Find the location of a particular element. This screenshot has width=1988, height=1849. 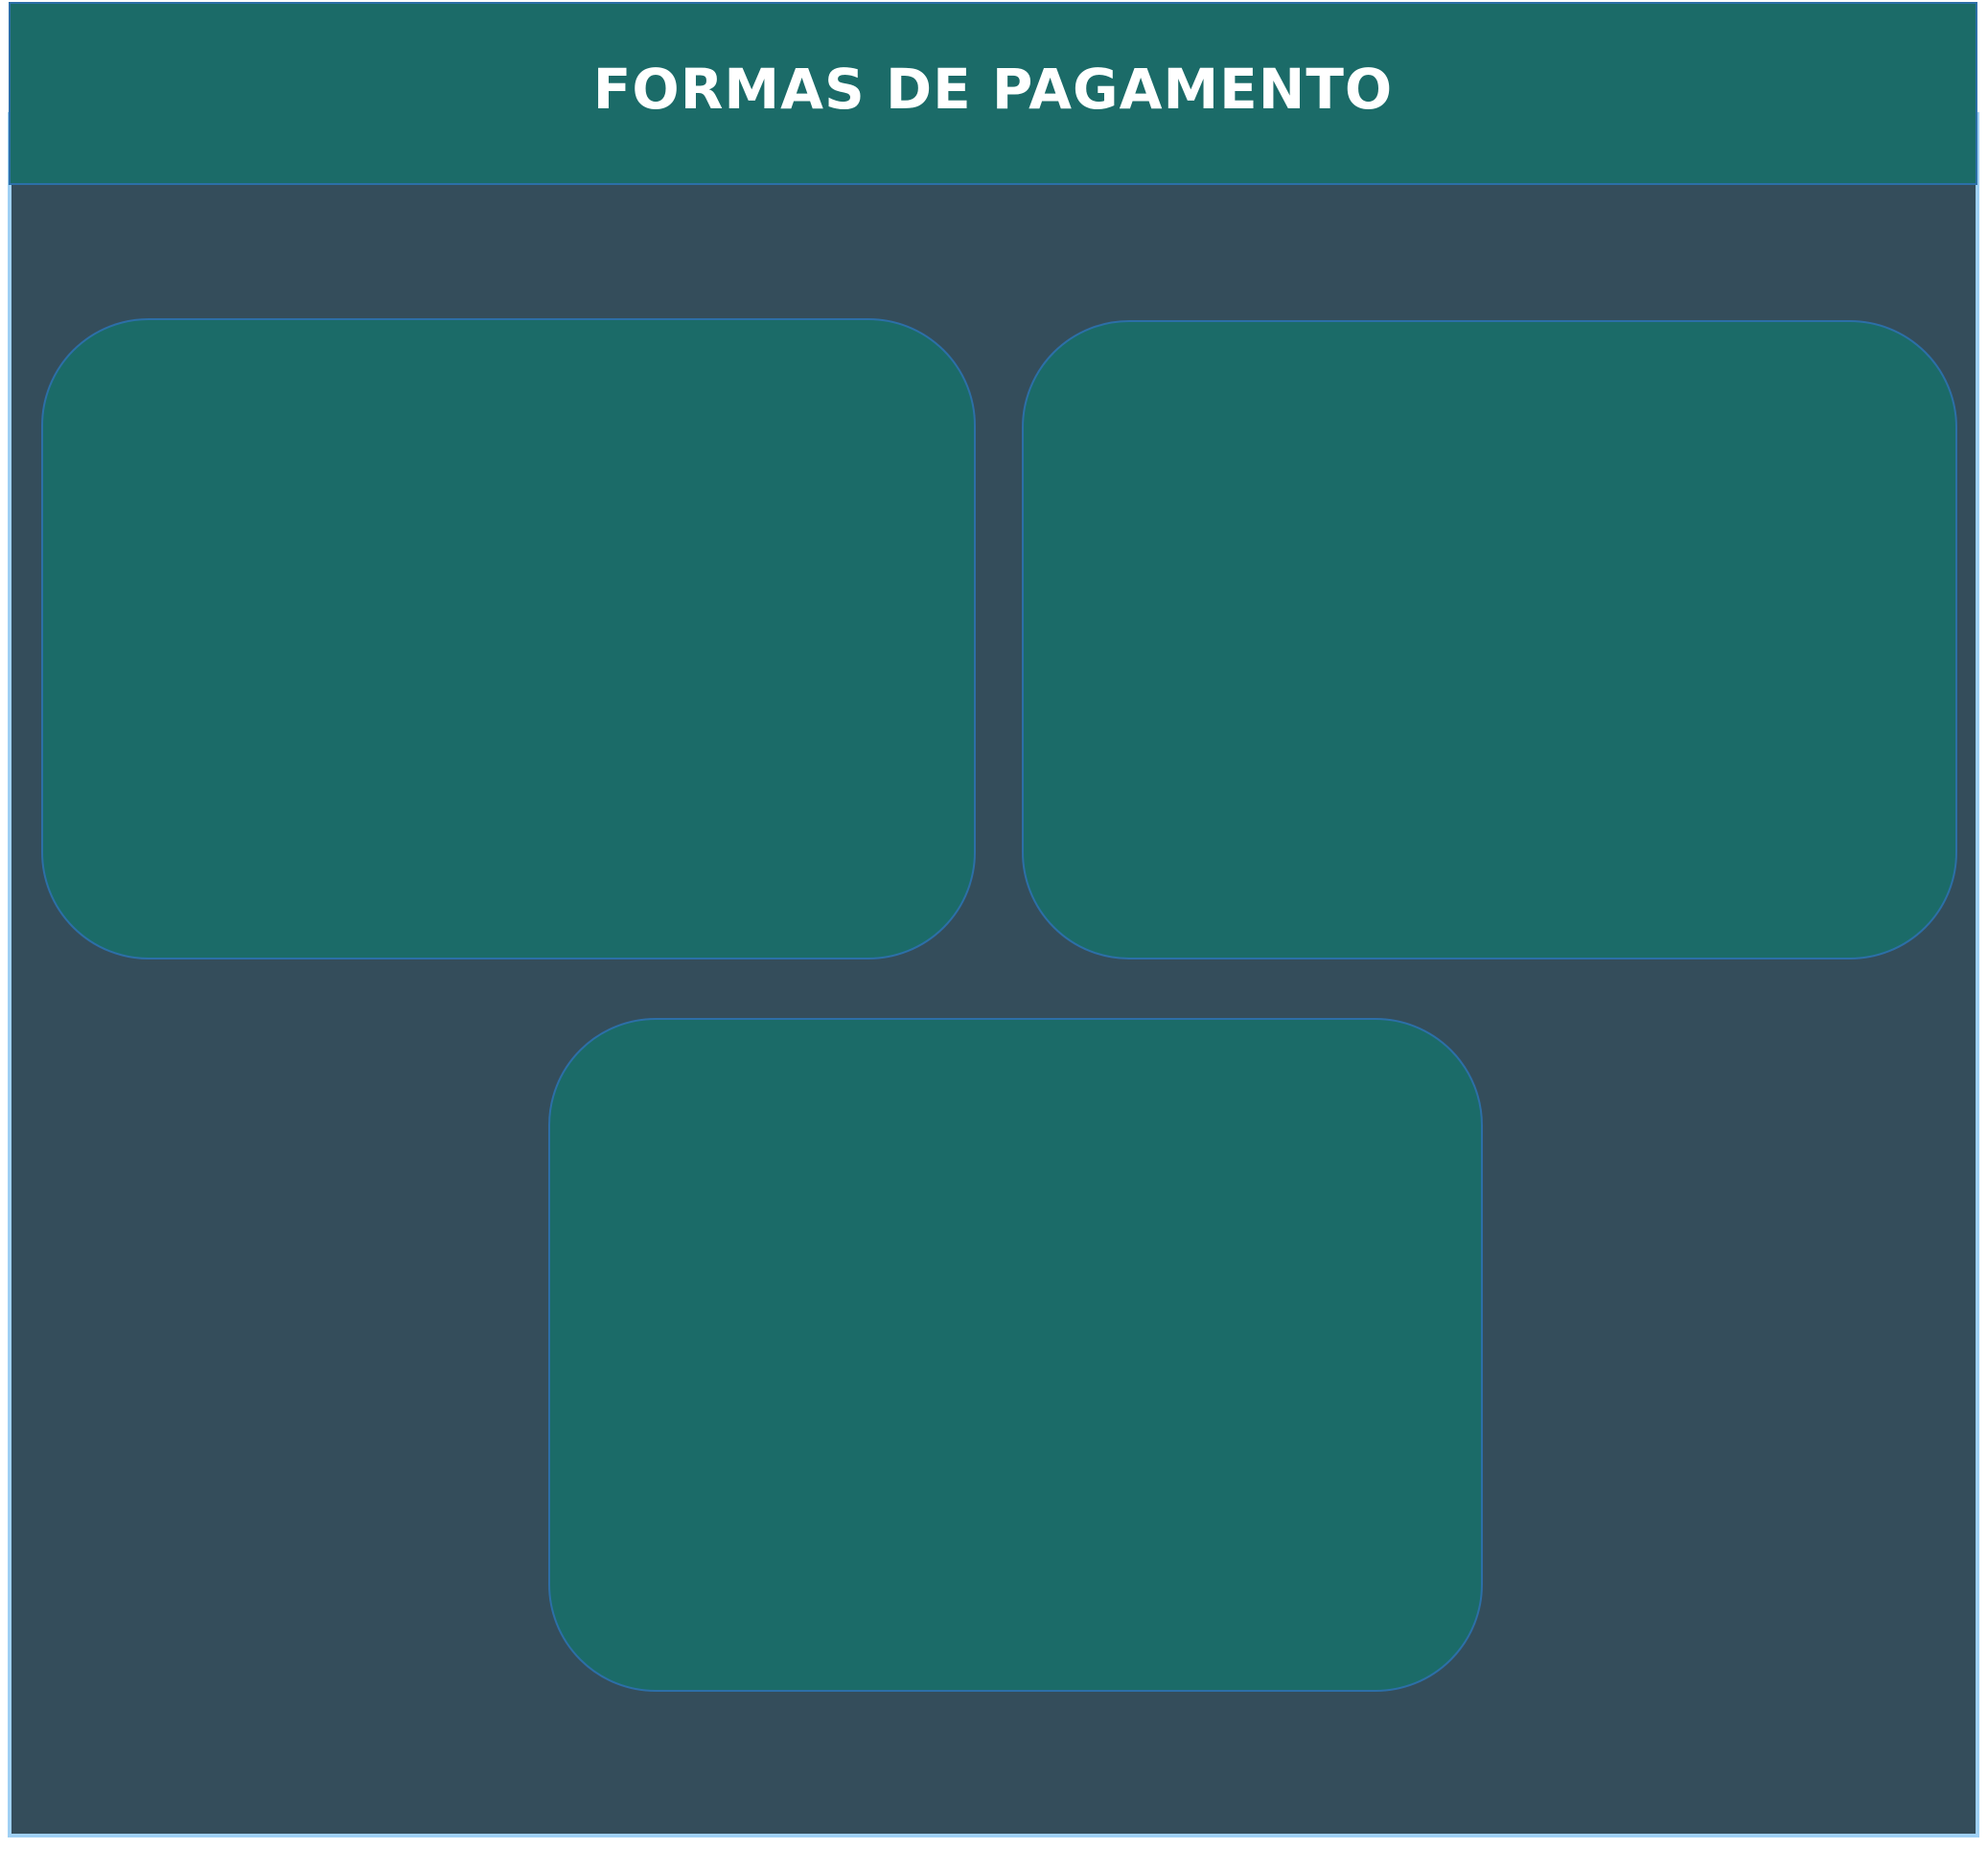

page-title: FORMAS DE PAGAMENTO is located at coordinates (993, 89).